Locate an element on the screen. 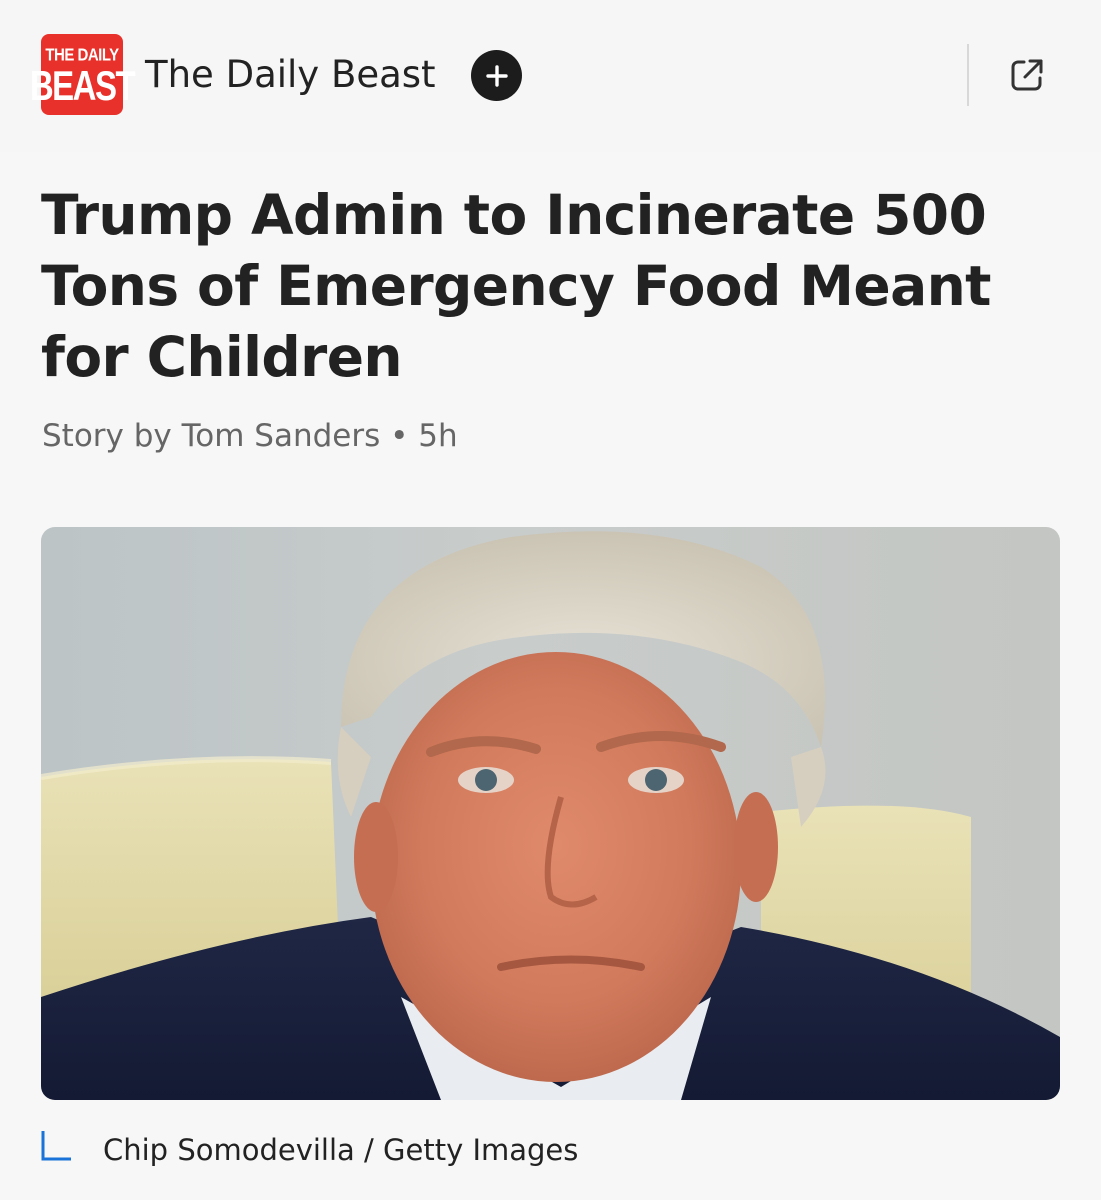 This screenshot has width=1101, height=1200. corner-bracket-icon is located at coordinates (56, 1146).